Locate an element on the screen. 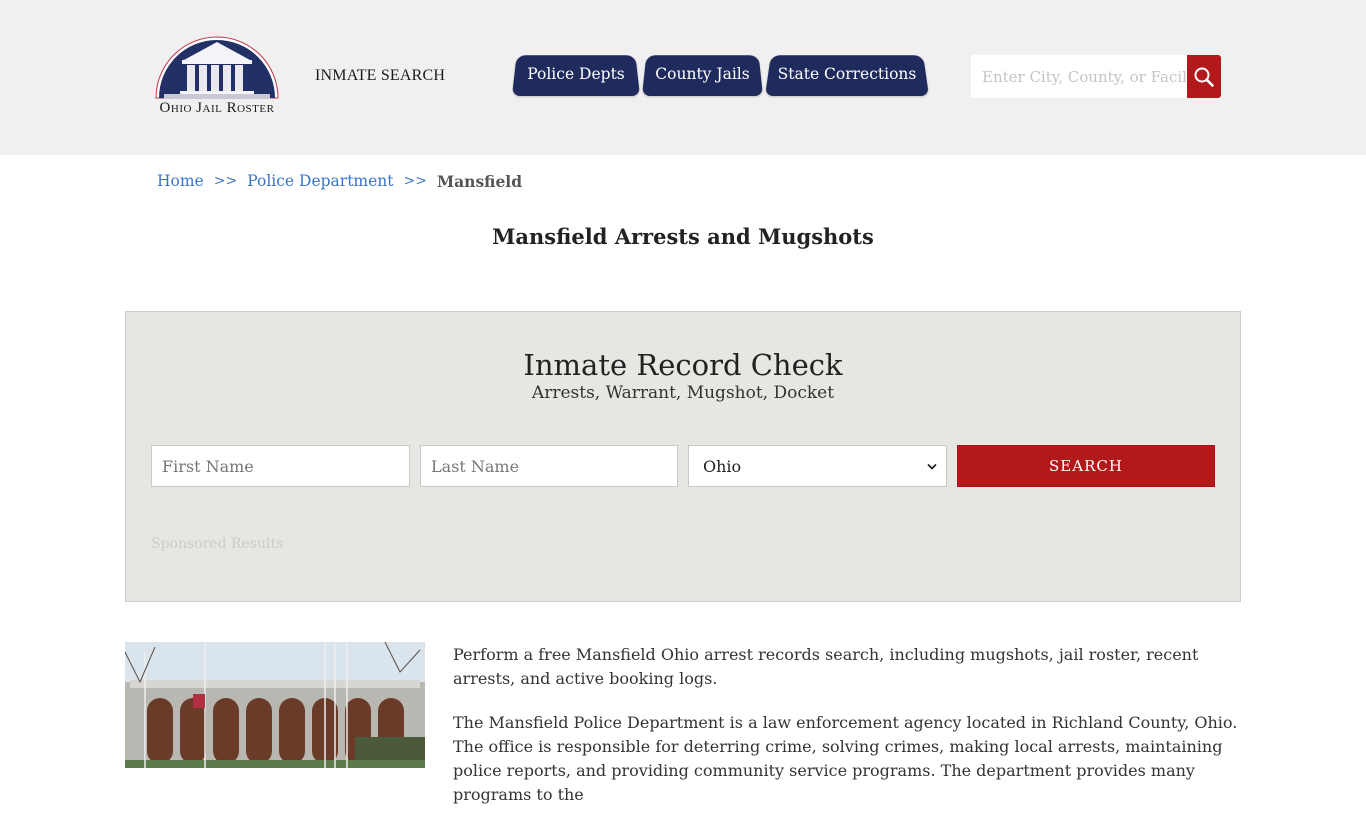 This screenshot has width=1366, height=827. state-select-value: Ohio is located at coordinates (722, 466).